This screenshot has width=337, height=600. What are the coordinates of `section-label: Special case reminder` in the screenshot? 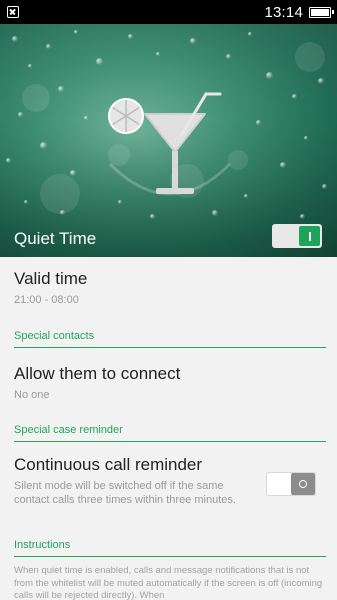 It's located at (68, 430).